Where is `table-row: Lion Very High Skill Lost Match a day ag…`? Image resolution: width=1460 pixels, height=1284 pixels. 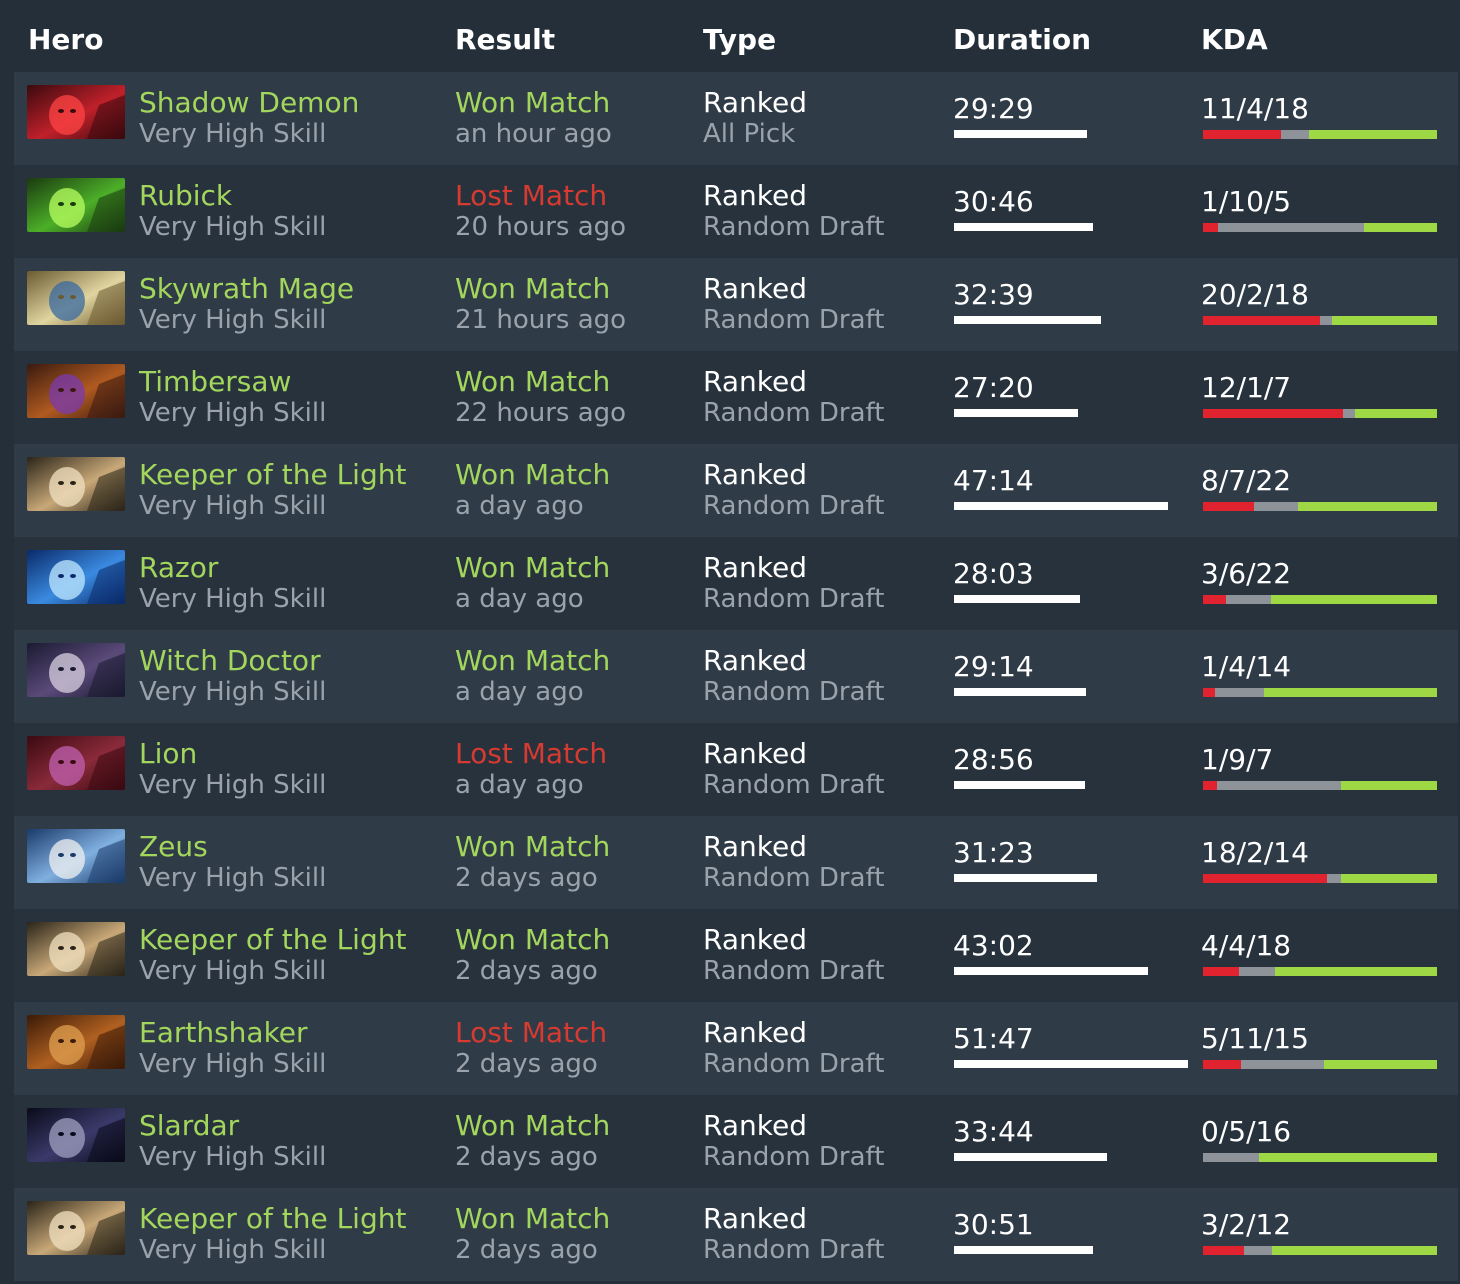
table-row: Lion Very High Skill Lost Match a day ag… is located at coordinates (736, 769).